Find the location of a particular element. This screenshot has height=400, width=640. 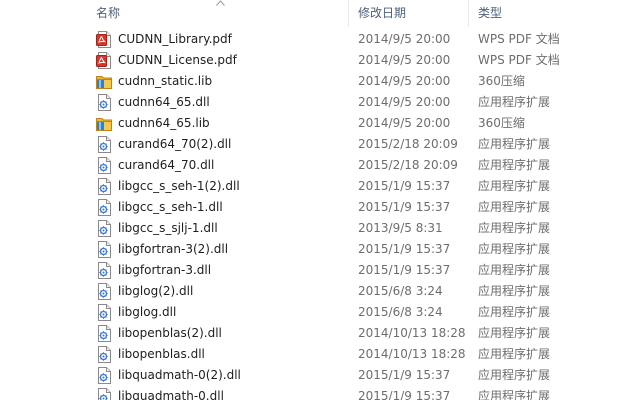

file-row: cudnn64_65.dll 2014/9/5 20:00 应用程序扩展 is located at coordinates (363, 102).